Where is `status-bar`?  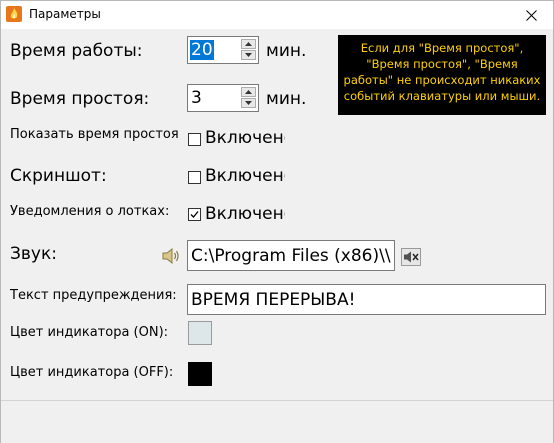 status-bar is located at coordinates (277, 421).